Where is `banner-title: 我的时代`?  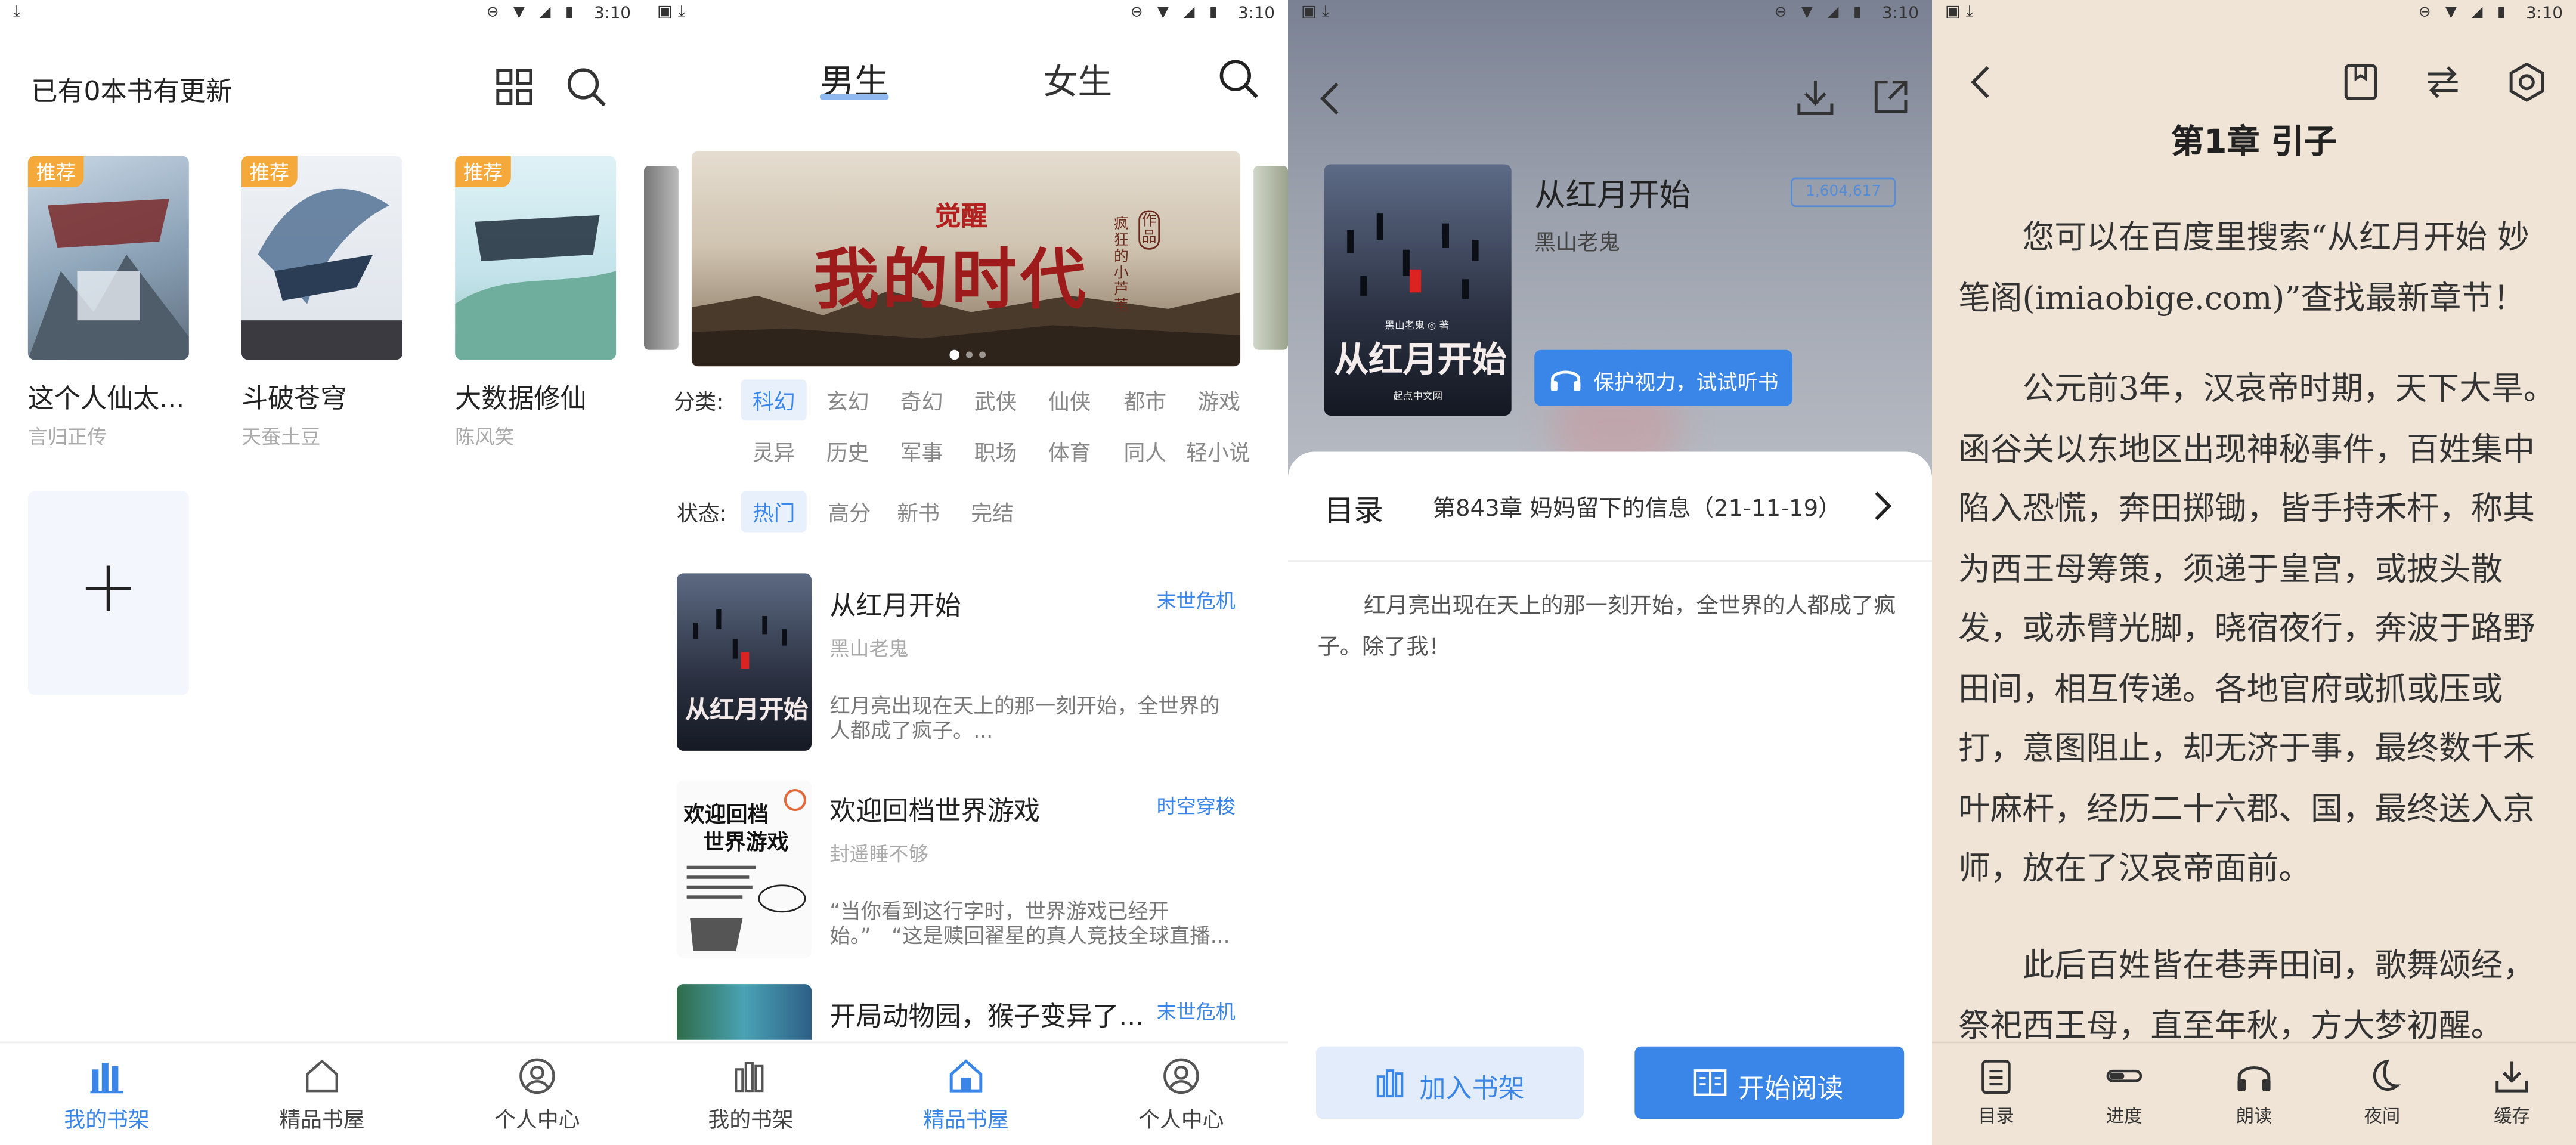
banner-title: 我的时代 is located at coordinates (951, 280).